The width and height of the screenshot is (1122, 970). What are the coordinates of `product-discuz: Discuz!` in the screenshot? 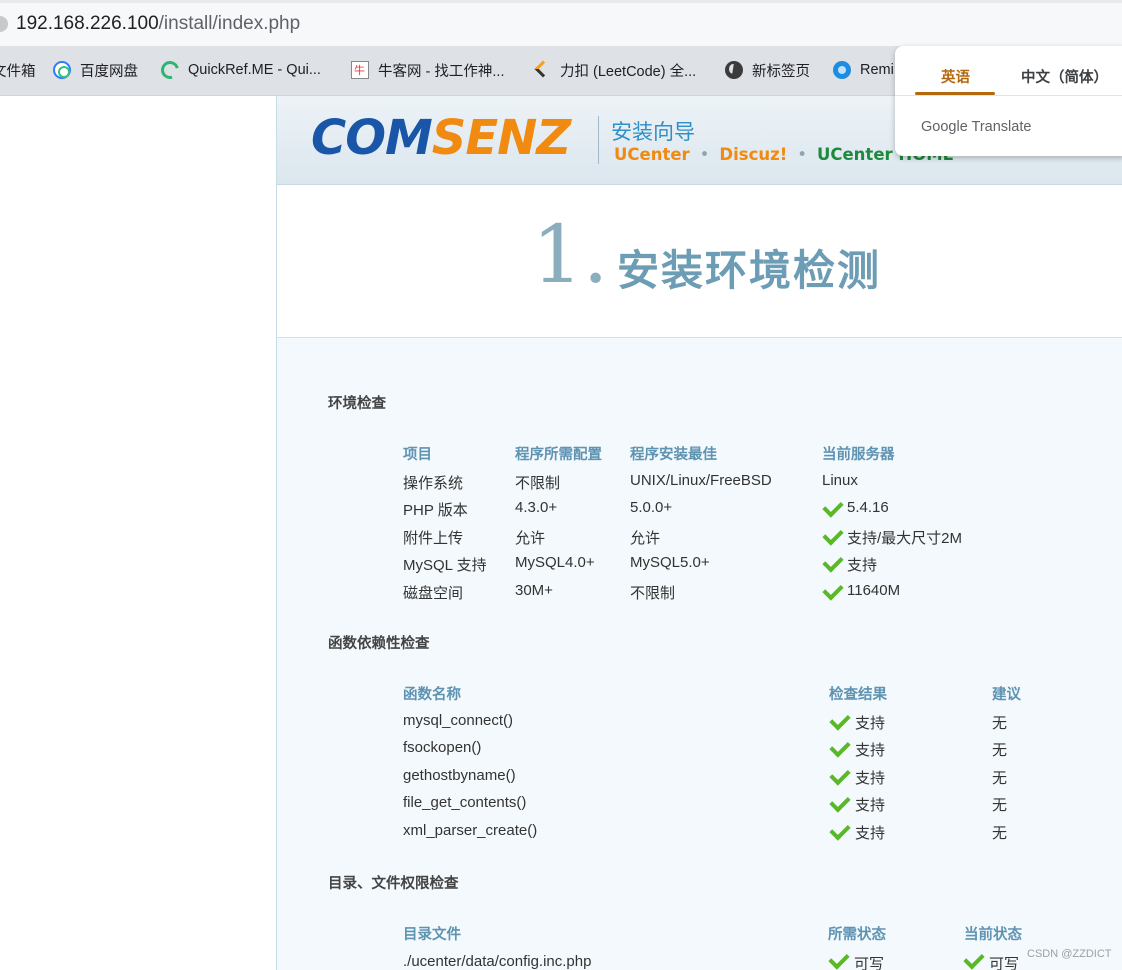 It's located at (753, 154).